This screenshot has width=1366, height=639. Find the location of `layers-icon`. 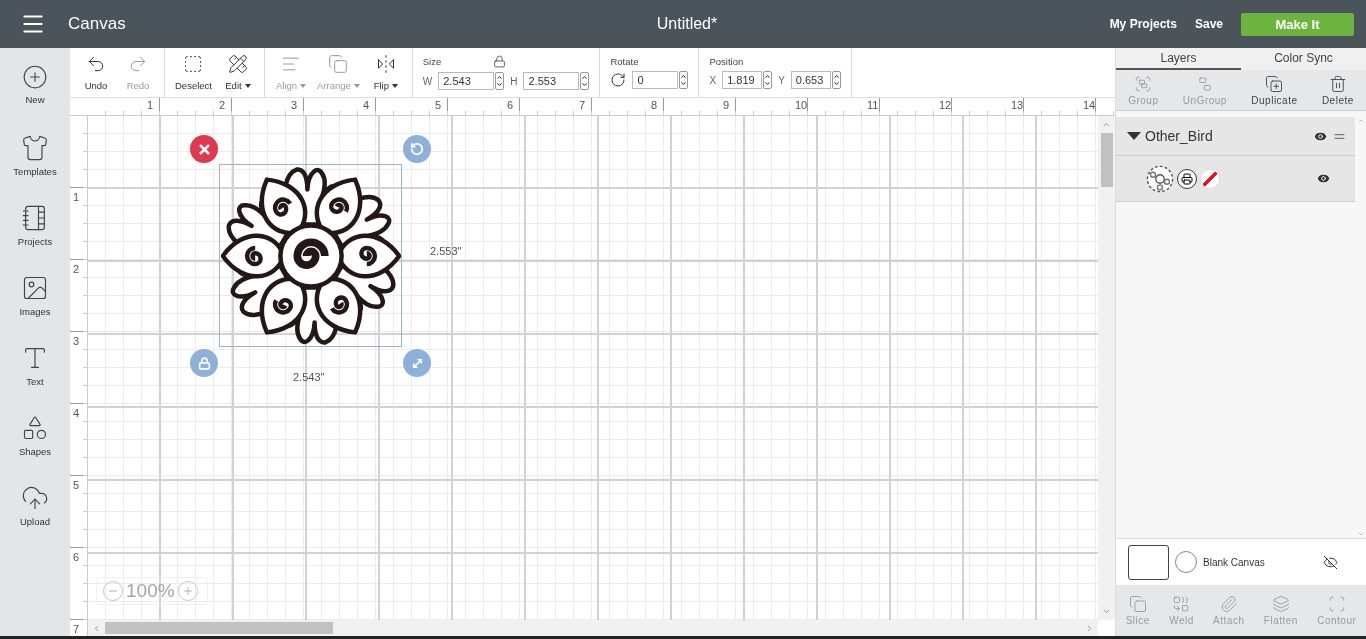

layers-icon is located at coordinates (1280, 604).